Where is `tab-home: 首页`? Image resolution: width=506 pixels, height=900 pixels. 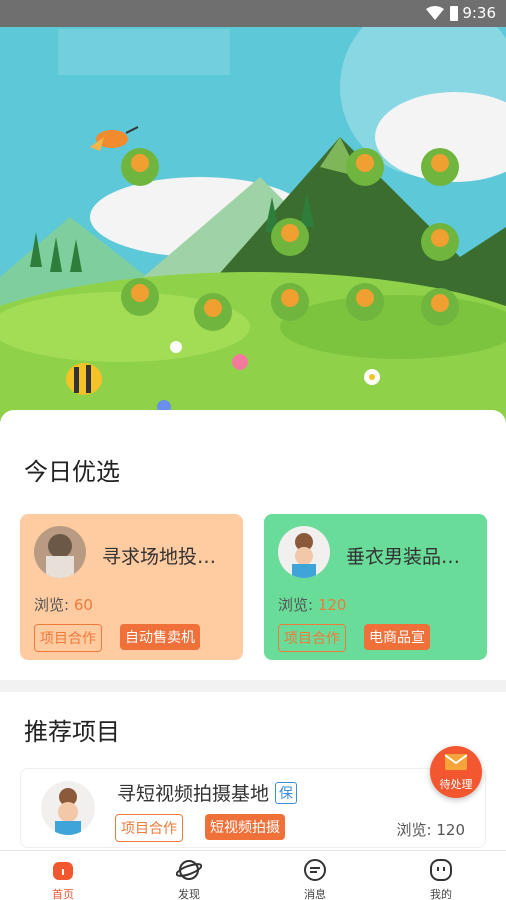 tab-home: 首页 is located at coordinates (63, 875).